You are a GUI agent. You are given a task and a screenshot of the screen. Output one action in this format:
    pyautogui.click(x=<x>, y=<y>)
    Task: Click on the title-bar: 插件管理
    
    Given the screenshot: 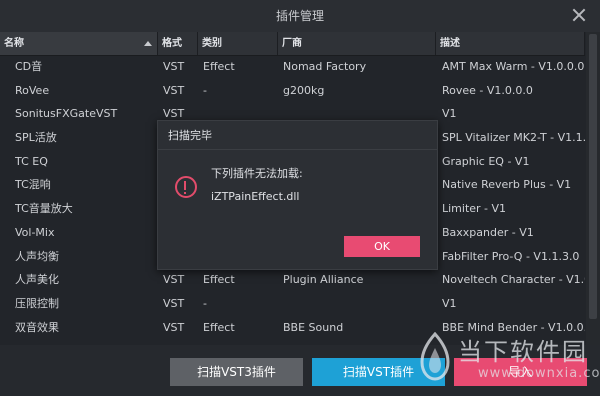 What is the action you would take?
    pyautogui.click(x=300, y=16)
    